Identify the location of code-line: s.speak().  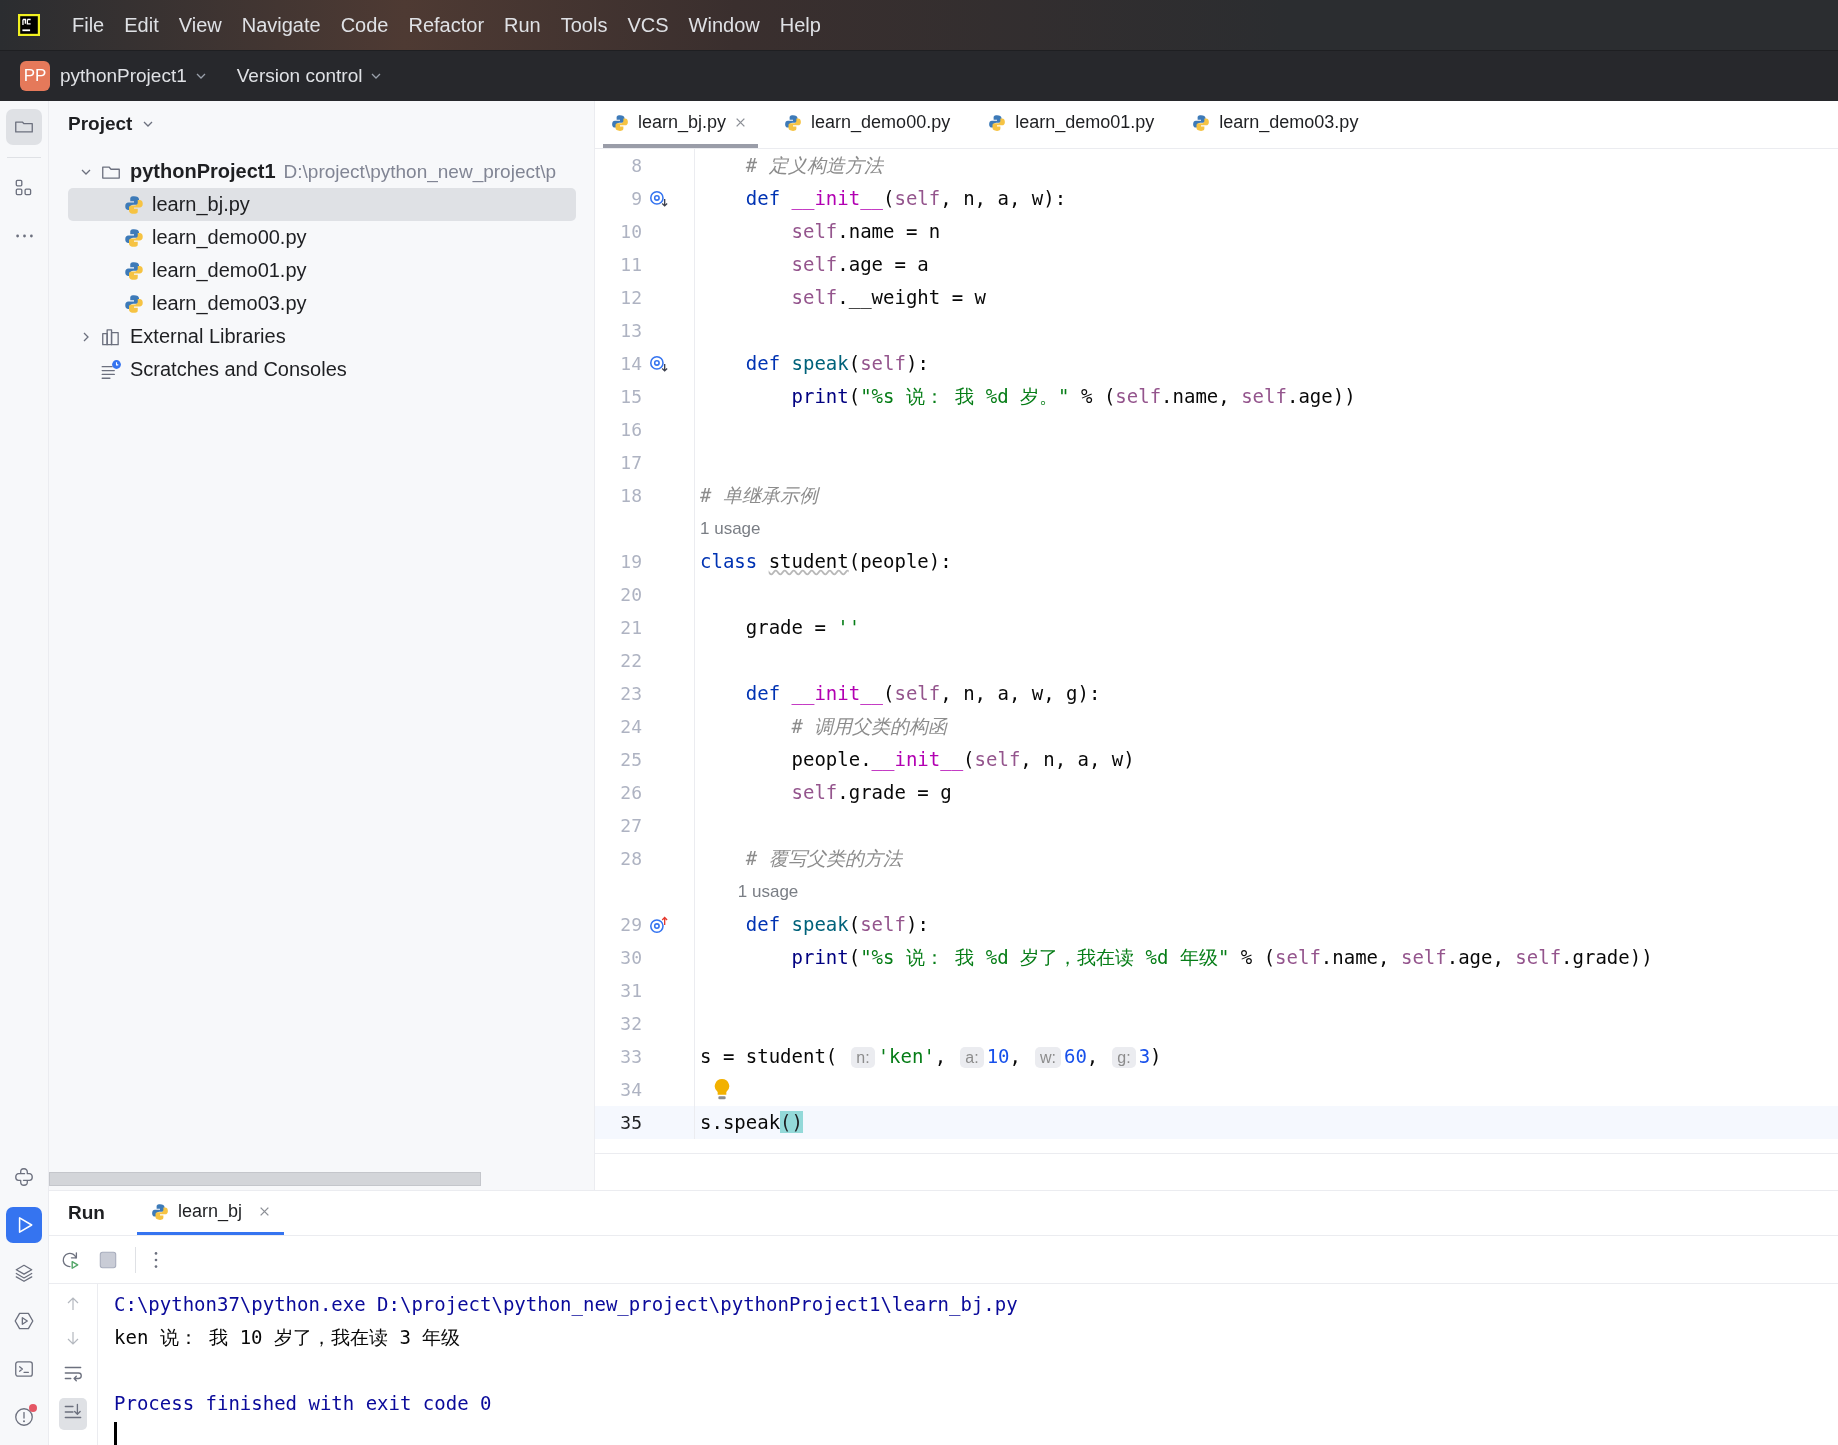
(751, 1122).